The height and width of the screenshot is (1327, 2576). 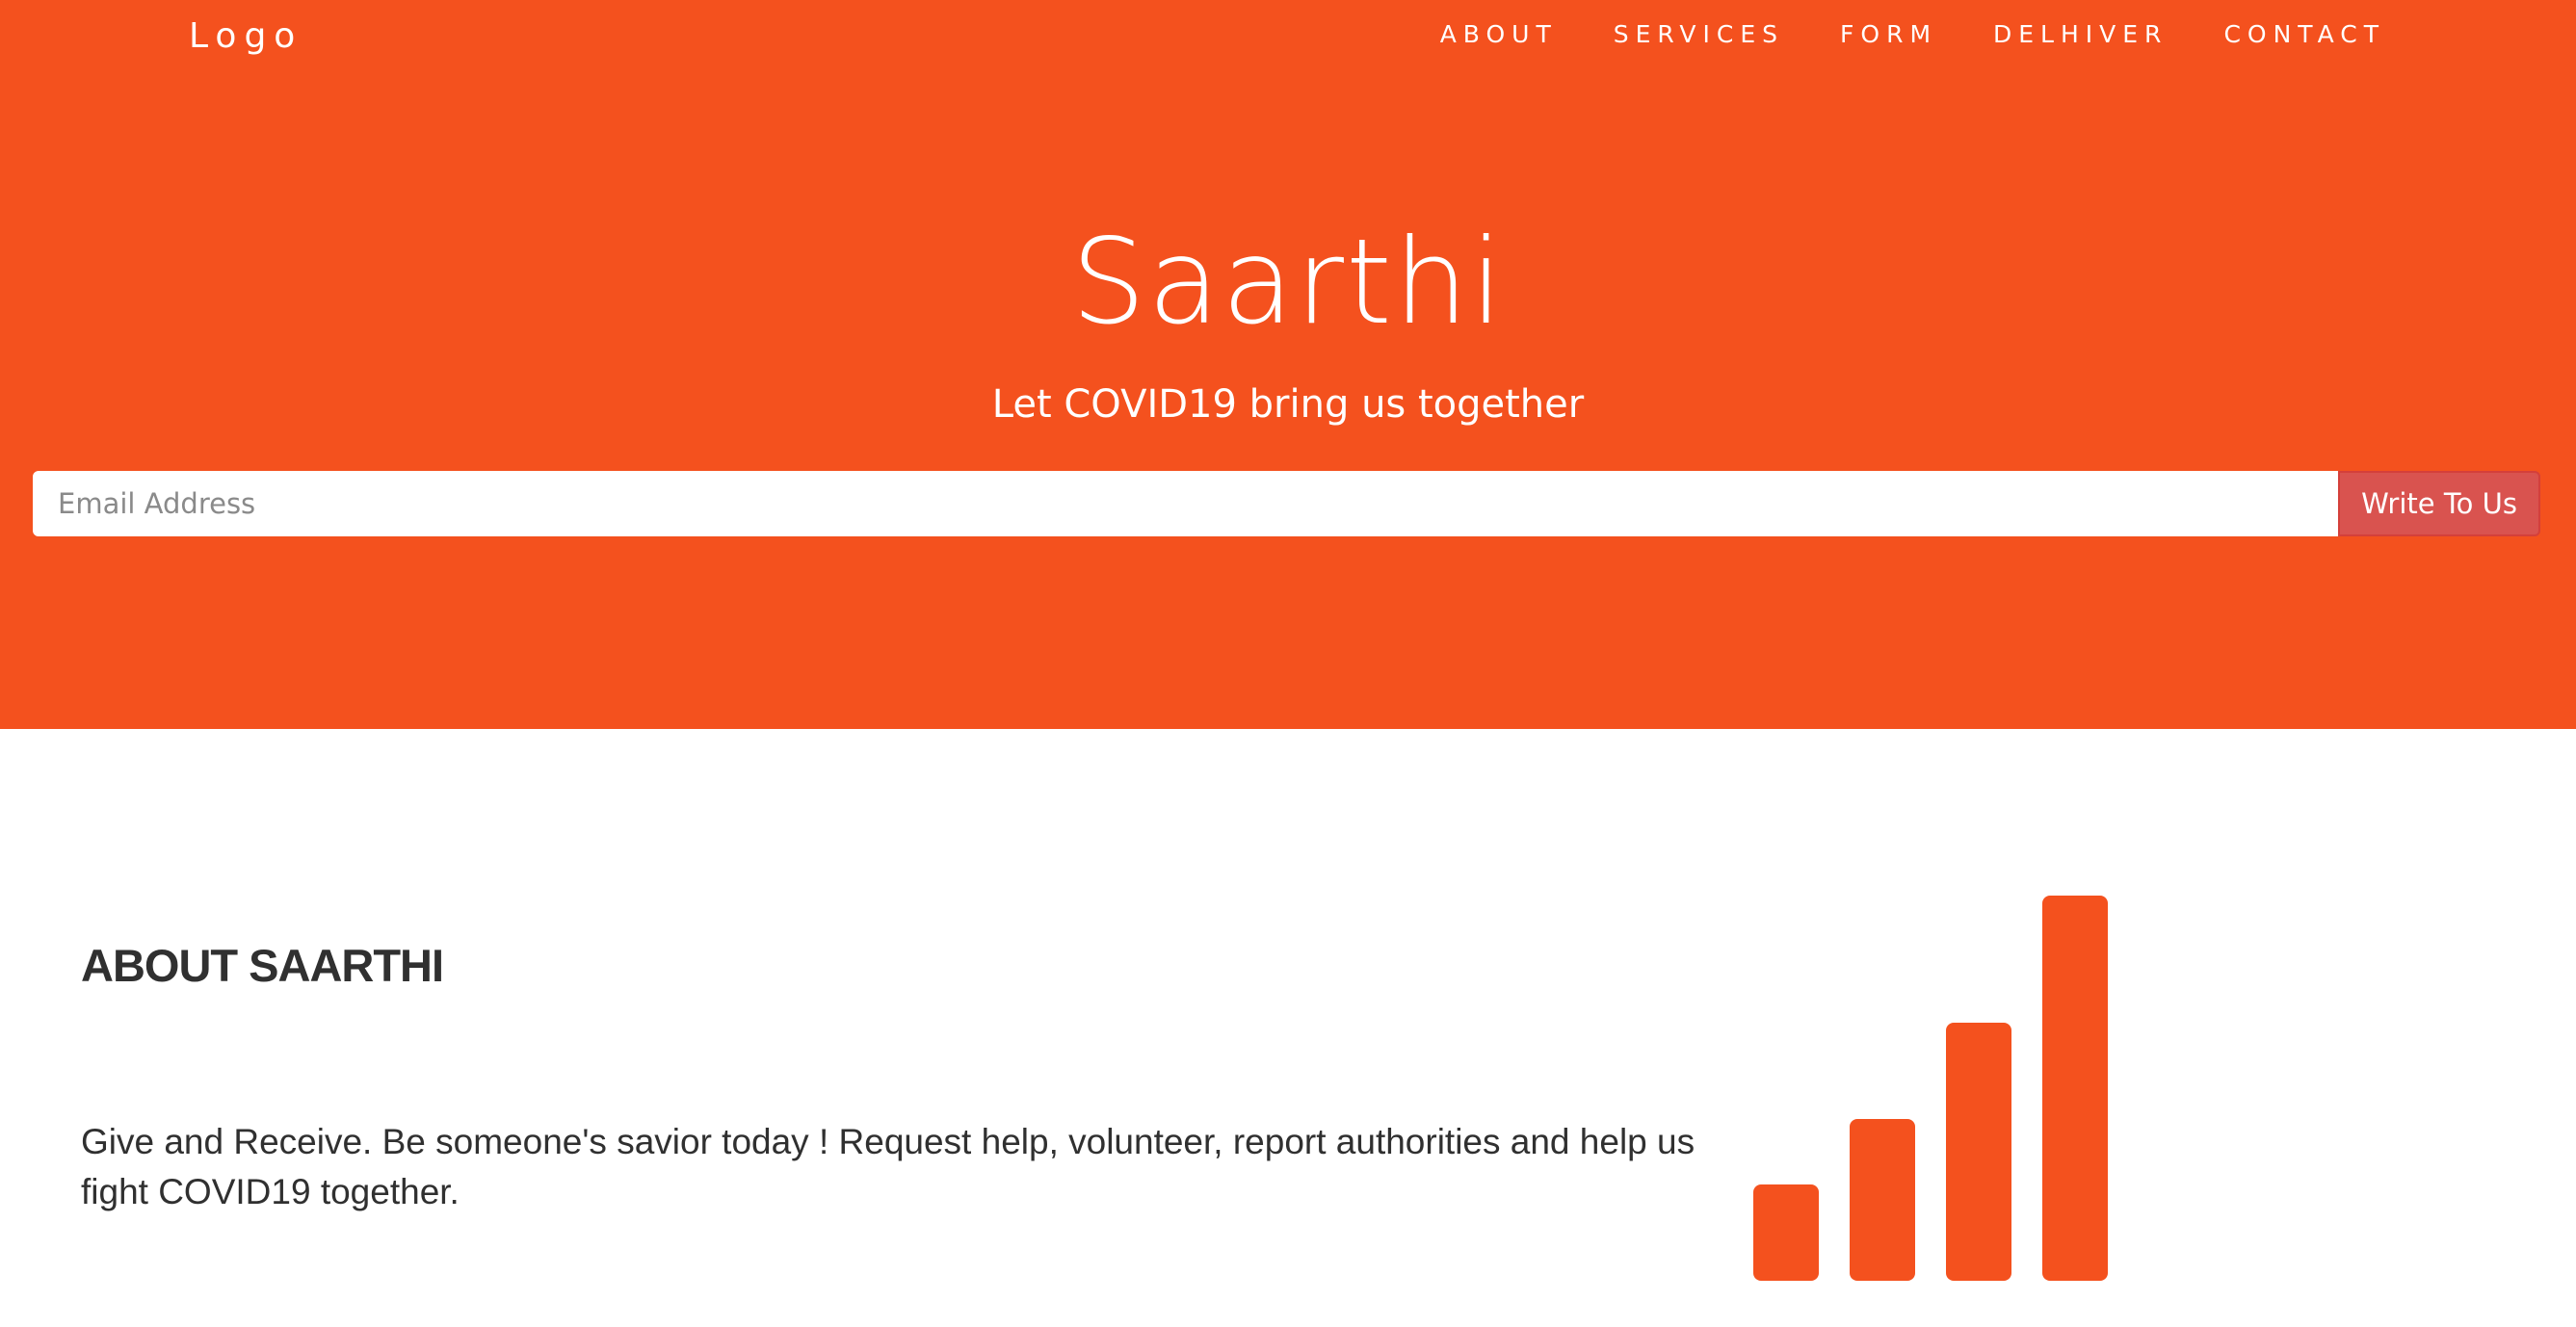 What do you see at coordinates (1499, 34) in the screenshot?
I see `nav-about: ABOUT` at bounding box center [1499, 34].